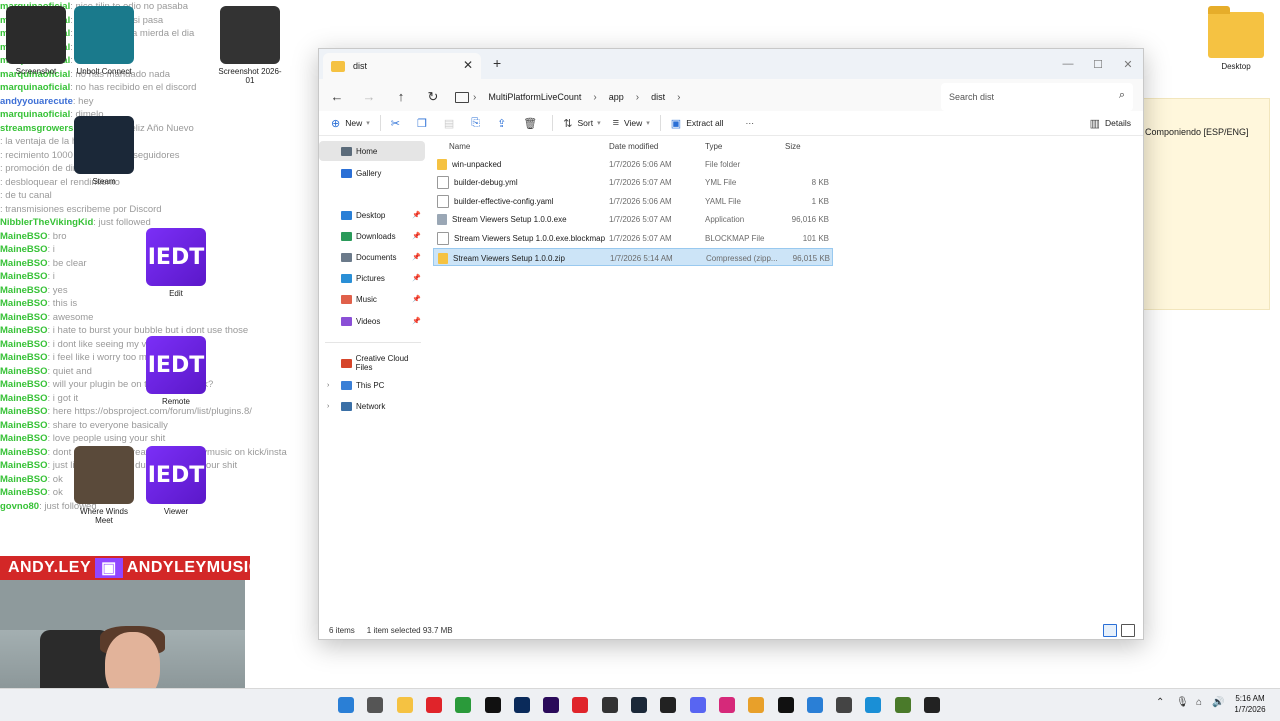 The image size is (1280, 721). I want to click on paste-button: ▤, so click(451, 123).